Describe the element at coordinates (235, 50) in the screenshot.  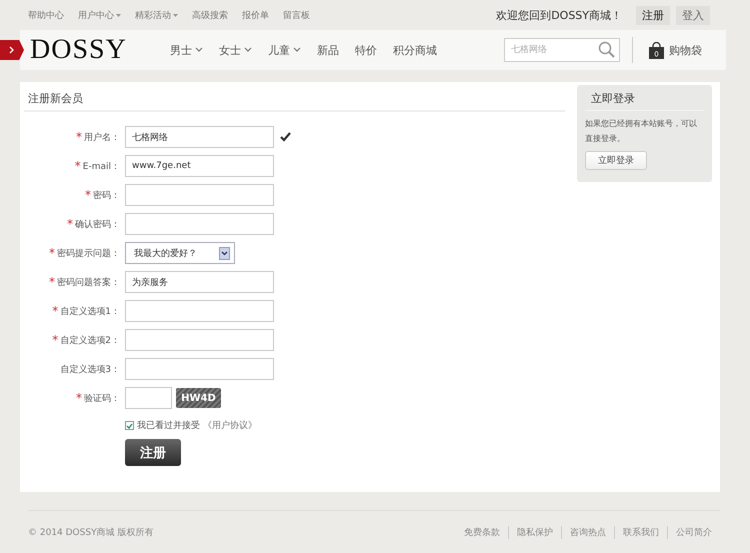
I see `nav-item: 女士` at that location.